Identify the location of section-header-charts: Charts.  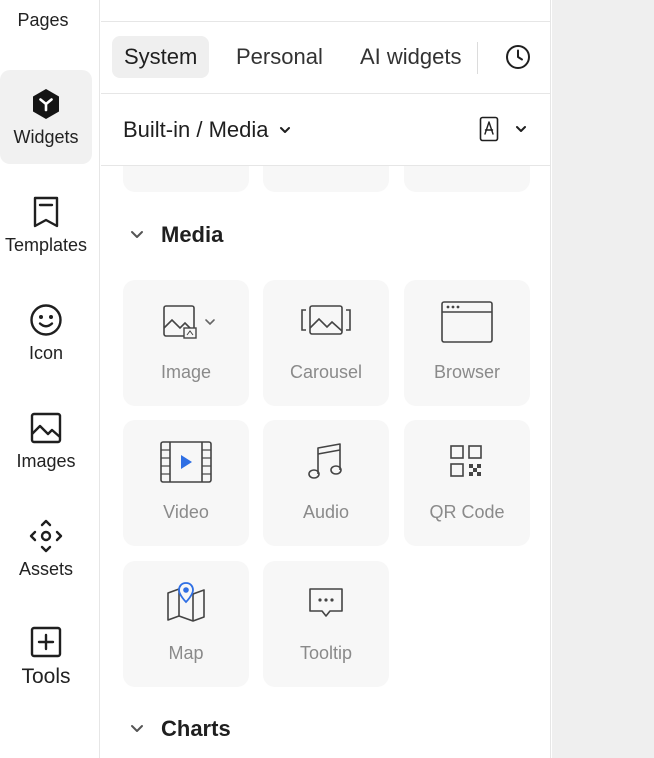
(180, 729).